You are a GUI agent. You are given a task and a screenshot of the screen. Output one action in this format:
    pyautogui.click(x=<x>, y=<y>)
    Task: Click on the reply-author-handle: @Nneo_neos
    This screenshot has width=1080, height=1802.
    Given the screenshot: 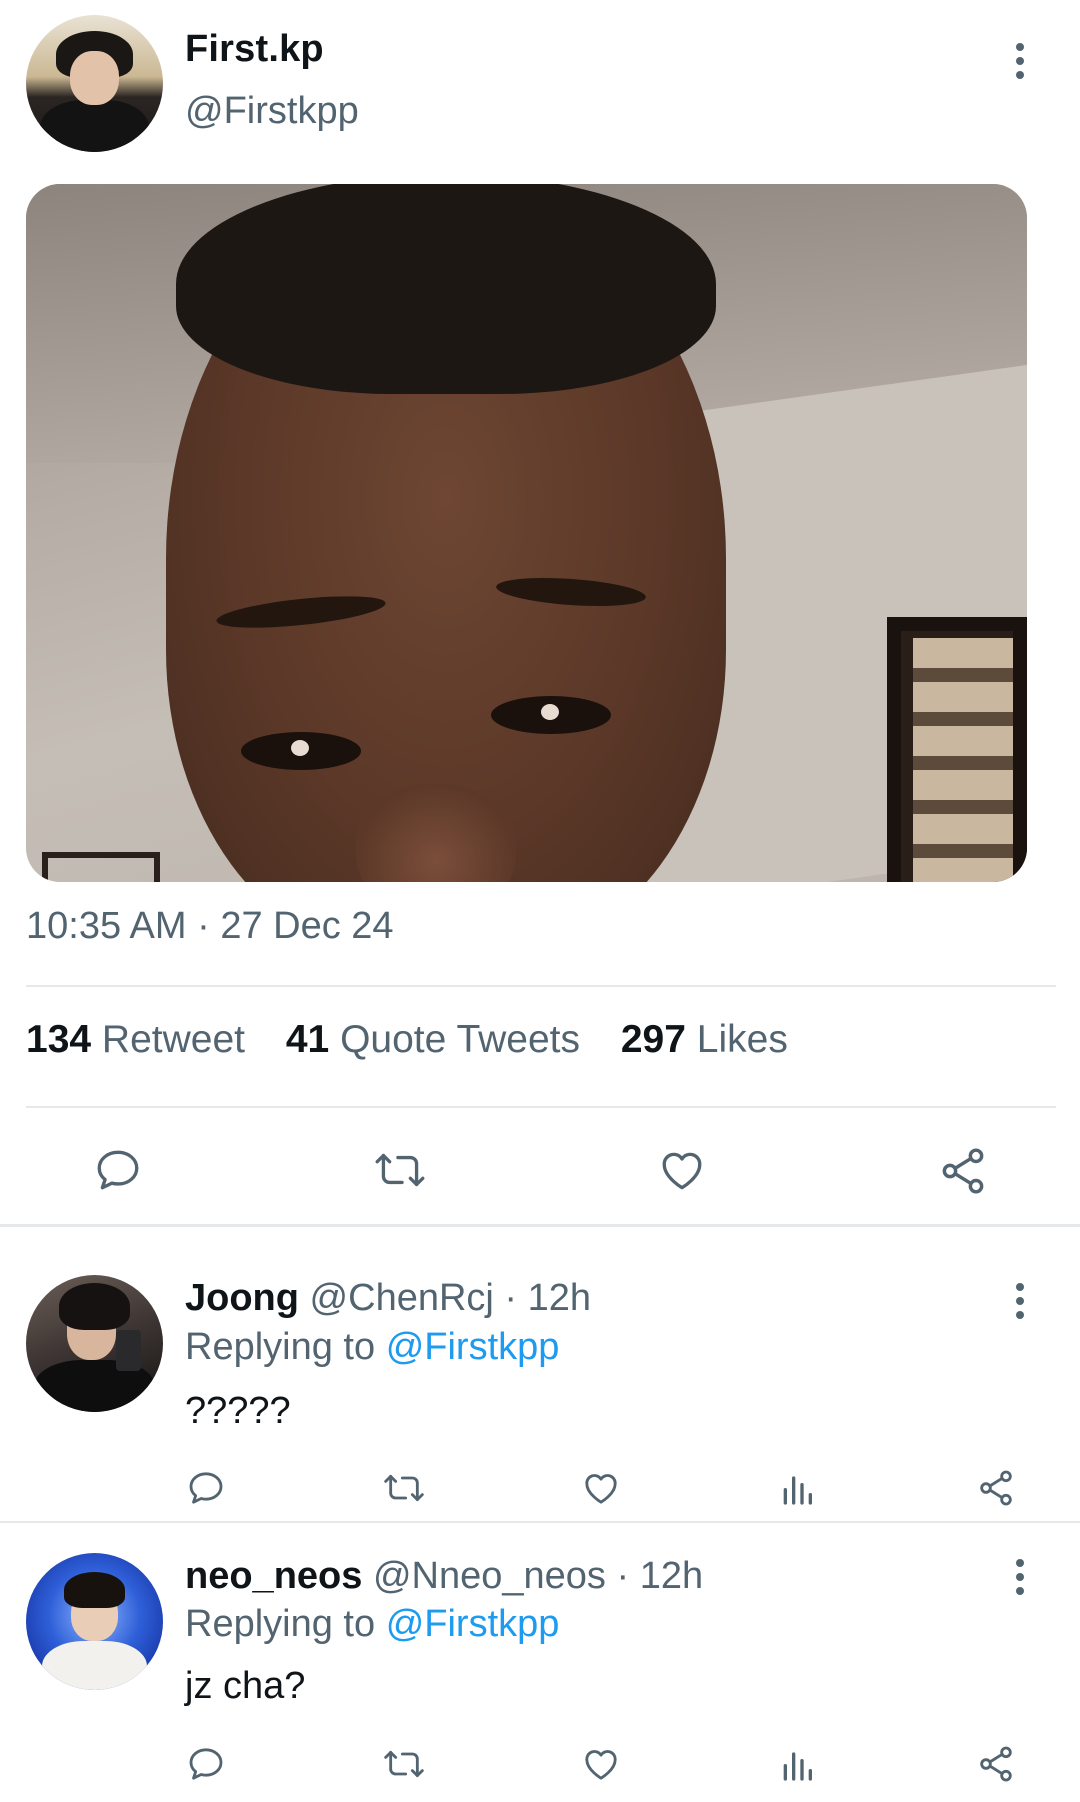 What is the action you would take?
    pyautogui.click(x=489, y=1576)
    